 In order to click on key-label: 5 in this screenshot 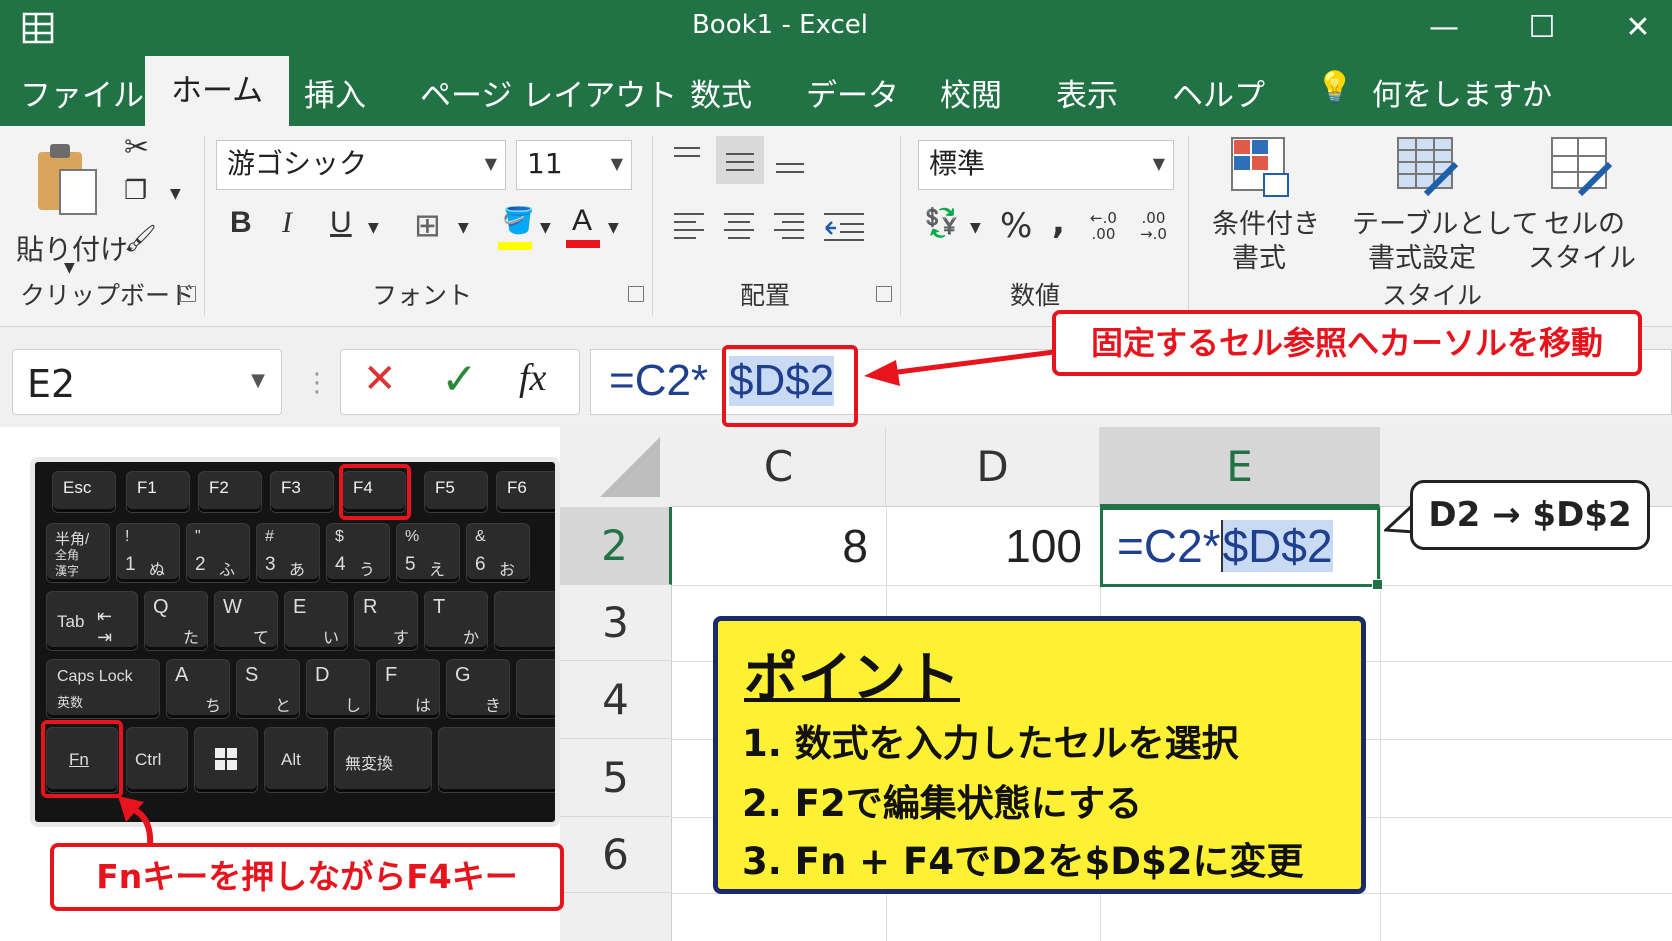, I will do `click(410, 564)`.